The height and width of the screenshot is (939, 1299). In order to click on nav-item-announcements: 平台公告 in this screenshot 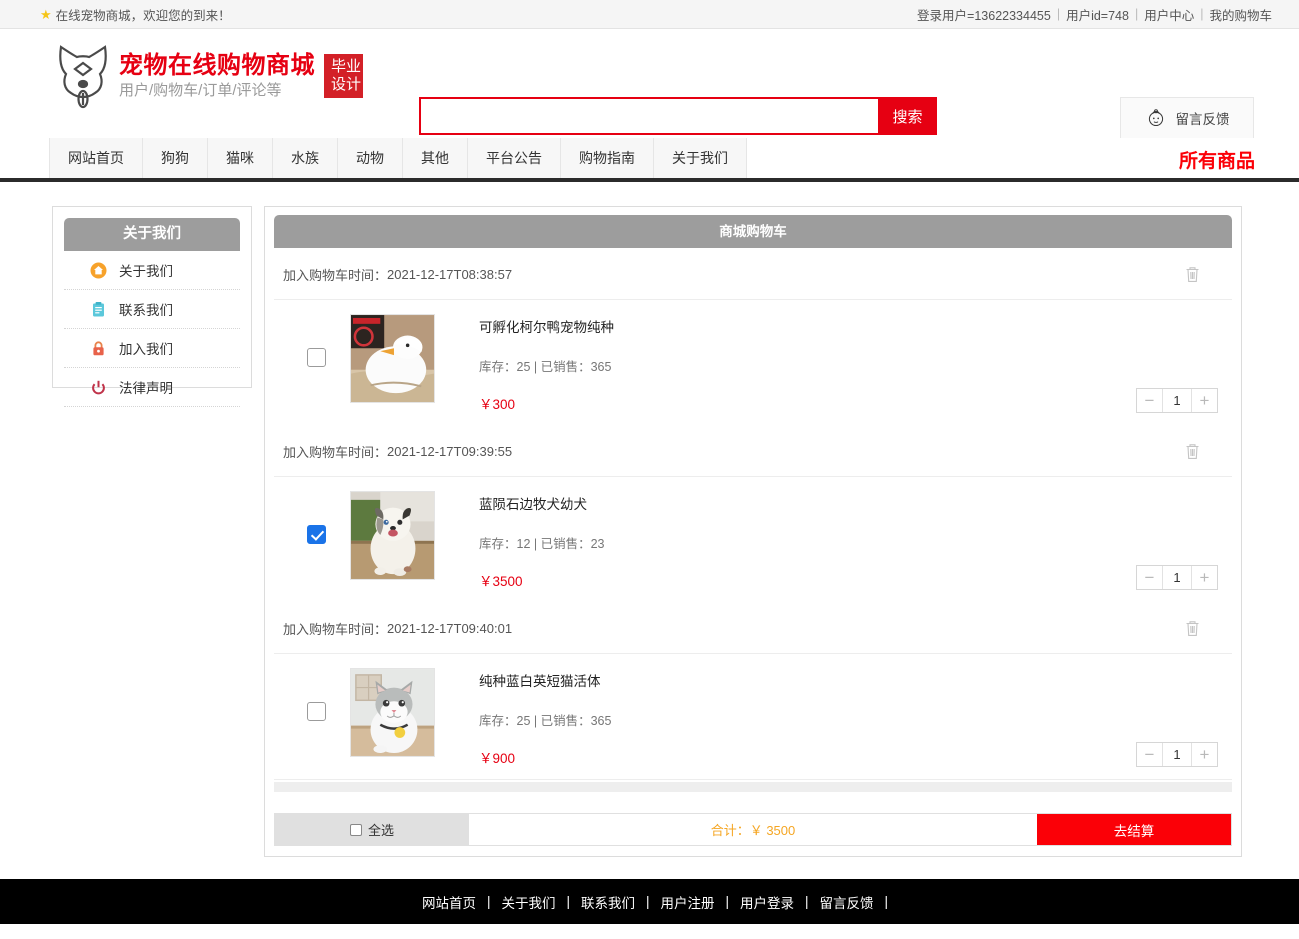, I will do `click(514, 158)`.